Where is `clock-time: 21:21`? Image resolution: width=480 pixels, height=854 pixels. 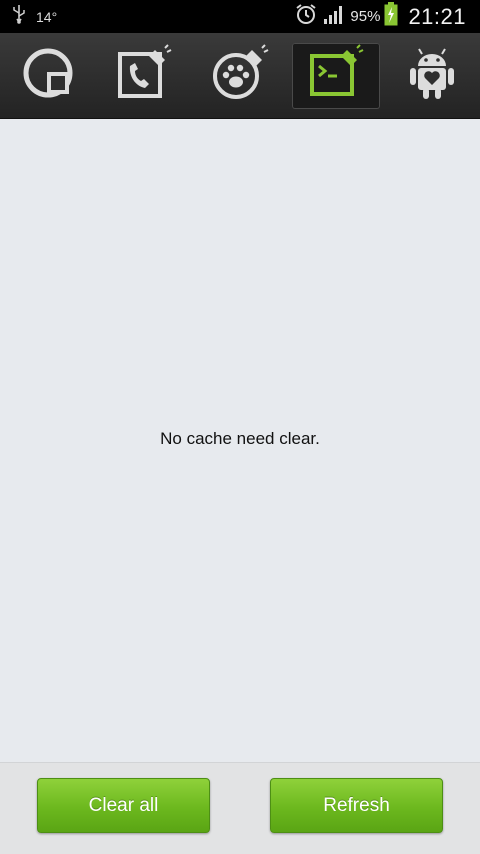 clock-time: 21:21 is located at coordinates (437, 16).